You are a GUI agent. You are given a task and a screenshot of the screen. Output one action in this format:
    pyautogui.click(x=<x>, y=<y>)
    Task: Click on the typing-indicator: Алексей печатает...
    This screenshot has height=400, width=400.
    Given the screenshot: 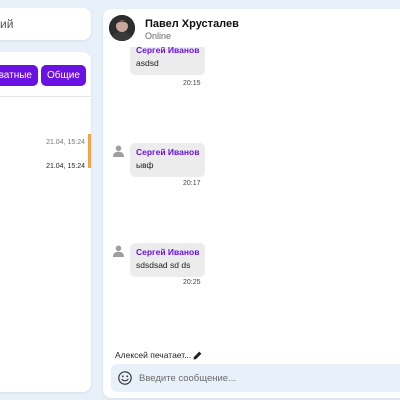 What is the action you would take?
    pyautogui.click(x=158, y=355)
    